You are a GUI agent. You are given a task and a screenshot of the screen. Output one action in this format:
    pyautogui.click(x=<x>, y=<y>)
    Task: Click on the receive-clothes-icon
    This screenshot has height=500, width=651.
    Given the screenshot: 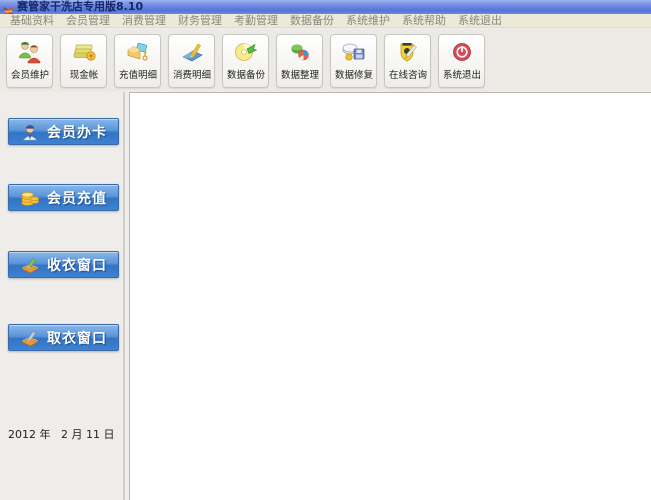 What is the action you would take?
    pyautogui.click(x=30, y=265)
    